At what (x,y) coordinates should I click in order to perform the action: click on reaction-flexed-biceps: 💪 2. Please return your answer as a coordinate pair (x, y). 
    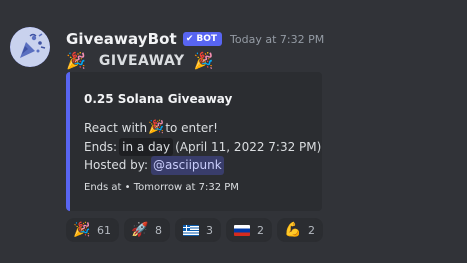
    Looking at the image, I should click on (300, 230).